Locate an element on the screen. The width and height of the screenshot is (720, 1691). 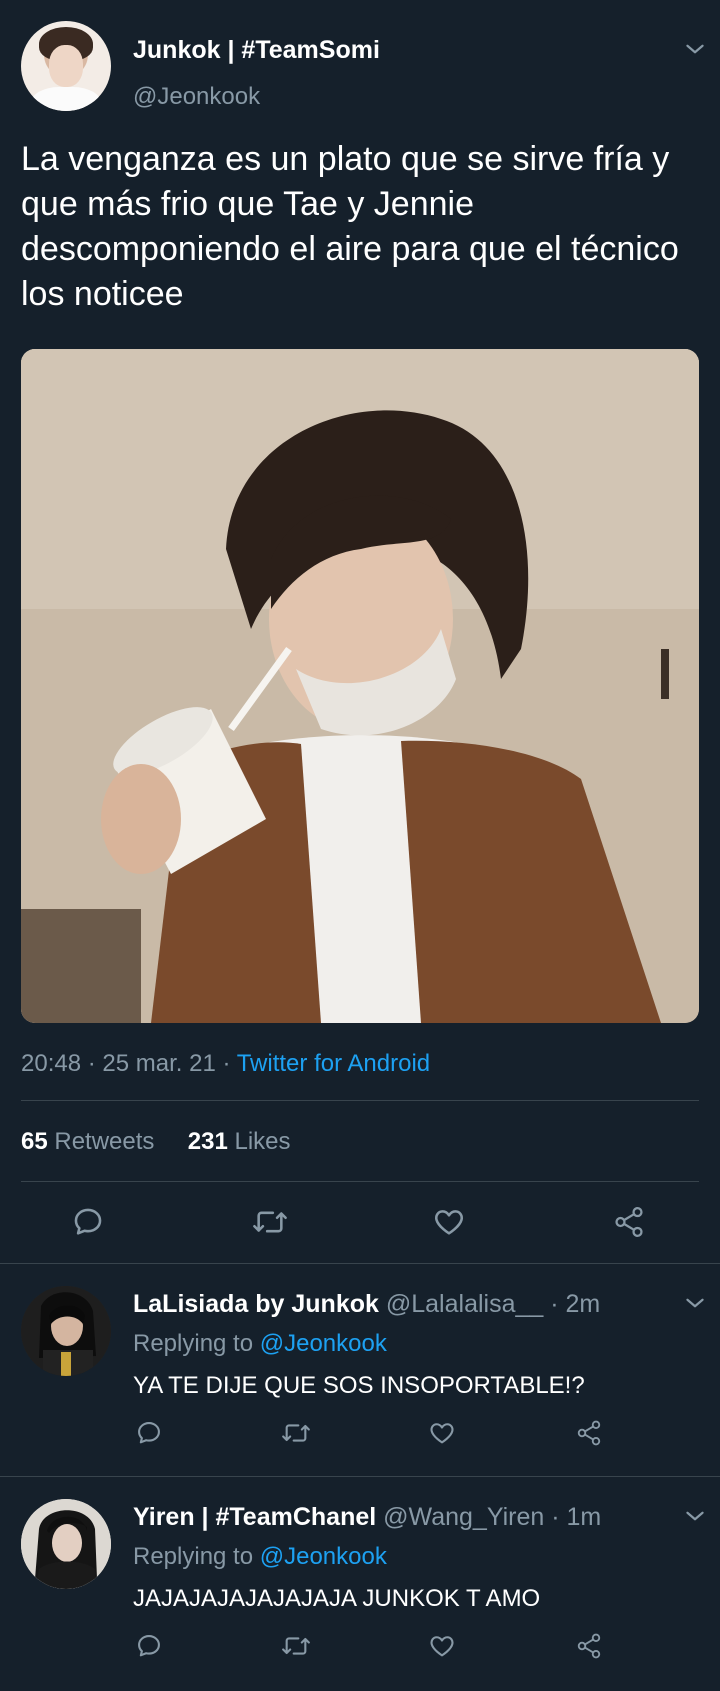
author-name: Junkok | #TeamSomi is located at coordinates (256, 50).